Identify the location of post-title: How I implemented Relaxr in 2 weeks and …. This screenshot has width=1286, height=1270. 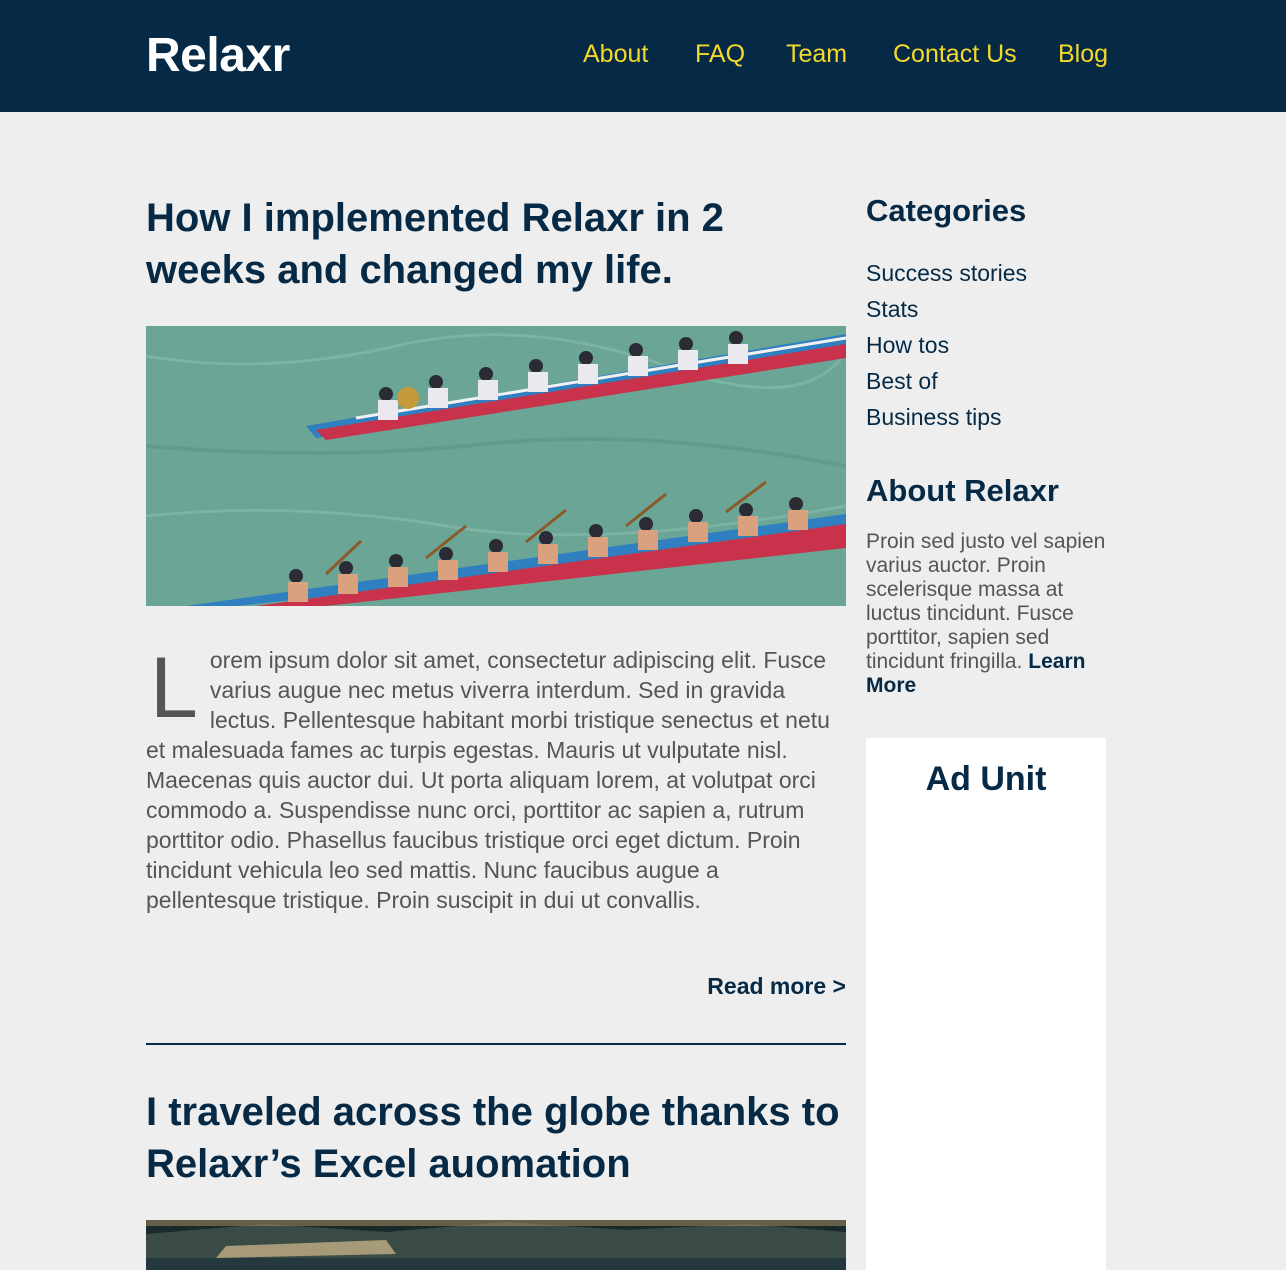
(496, 244).